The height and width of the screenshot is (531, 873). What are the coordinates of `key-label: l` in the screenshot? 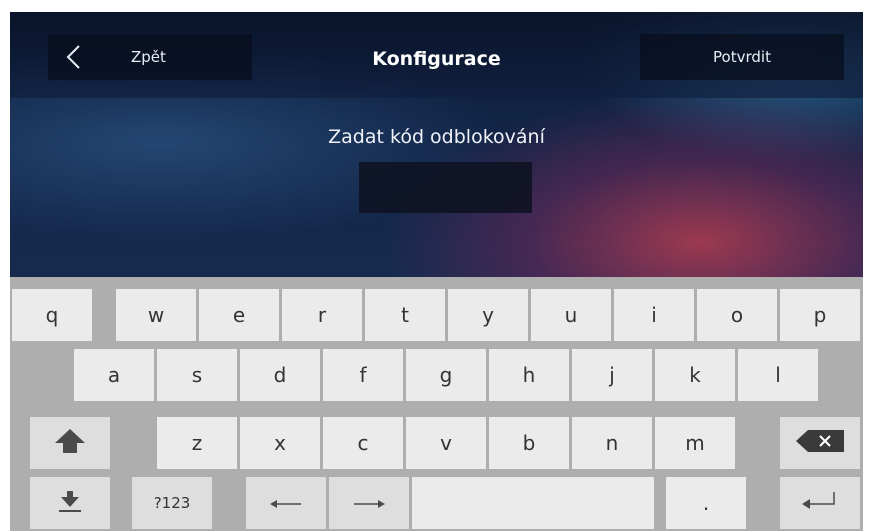 It's located at (778, 375).